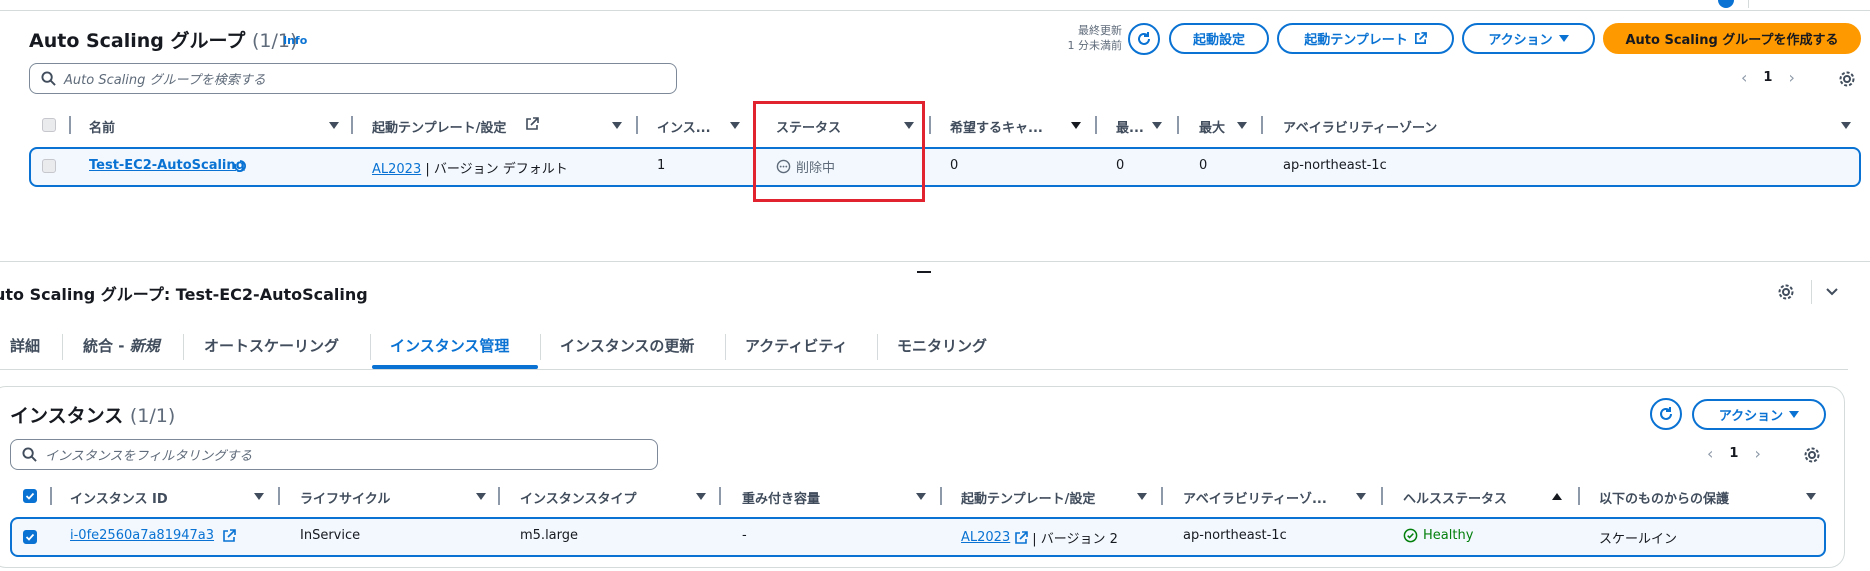 The image size is (1870, 571). What do you see at coordinates (150, 497) in the screenshot?
I see `col-instance-id: インスタンス ID` at bounding box center [150, 497].